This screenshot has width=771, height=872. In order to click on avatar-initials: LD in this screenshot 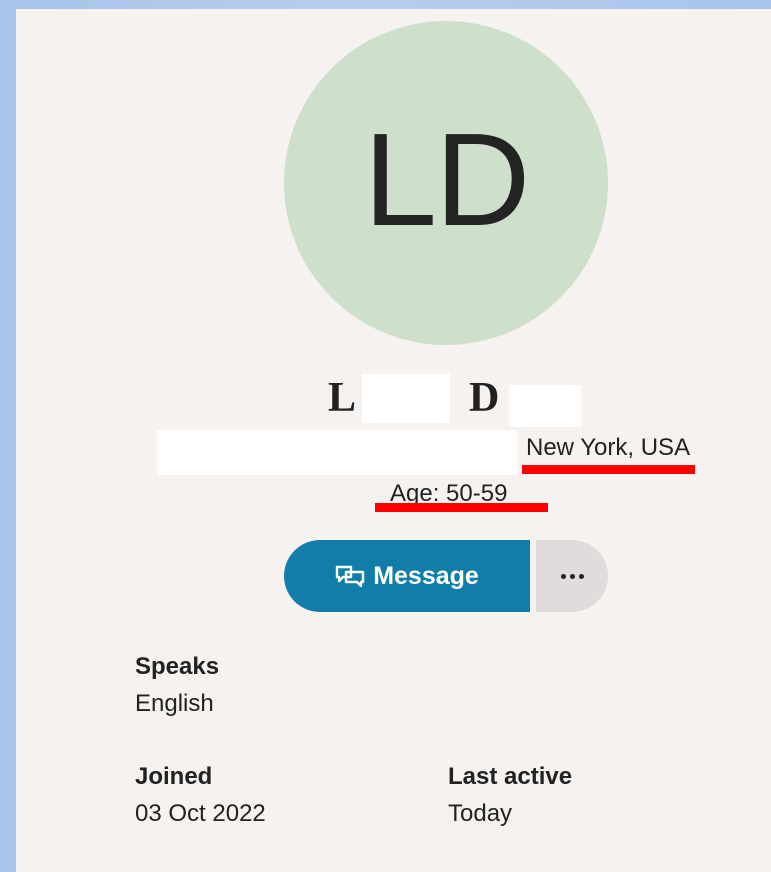, I will do `click(447, 179)`.